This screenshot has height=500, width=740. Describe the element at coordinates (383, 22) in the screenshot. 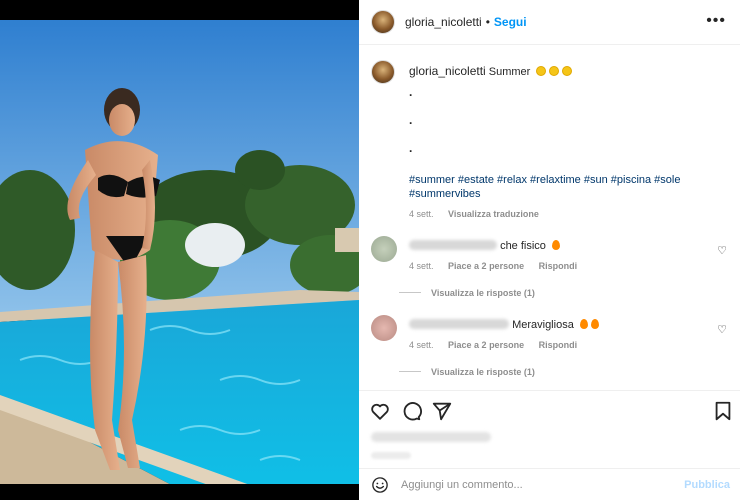

I see `author-avatar` at that location.